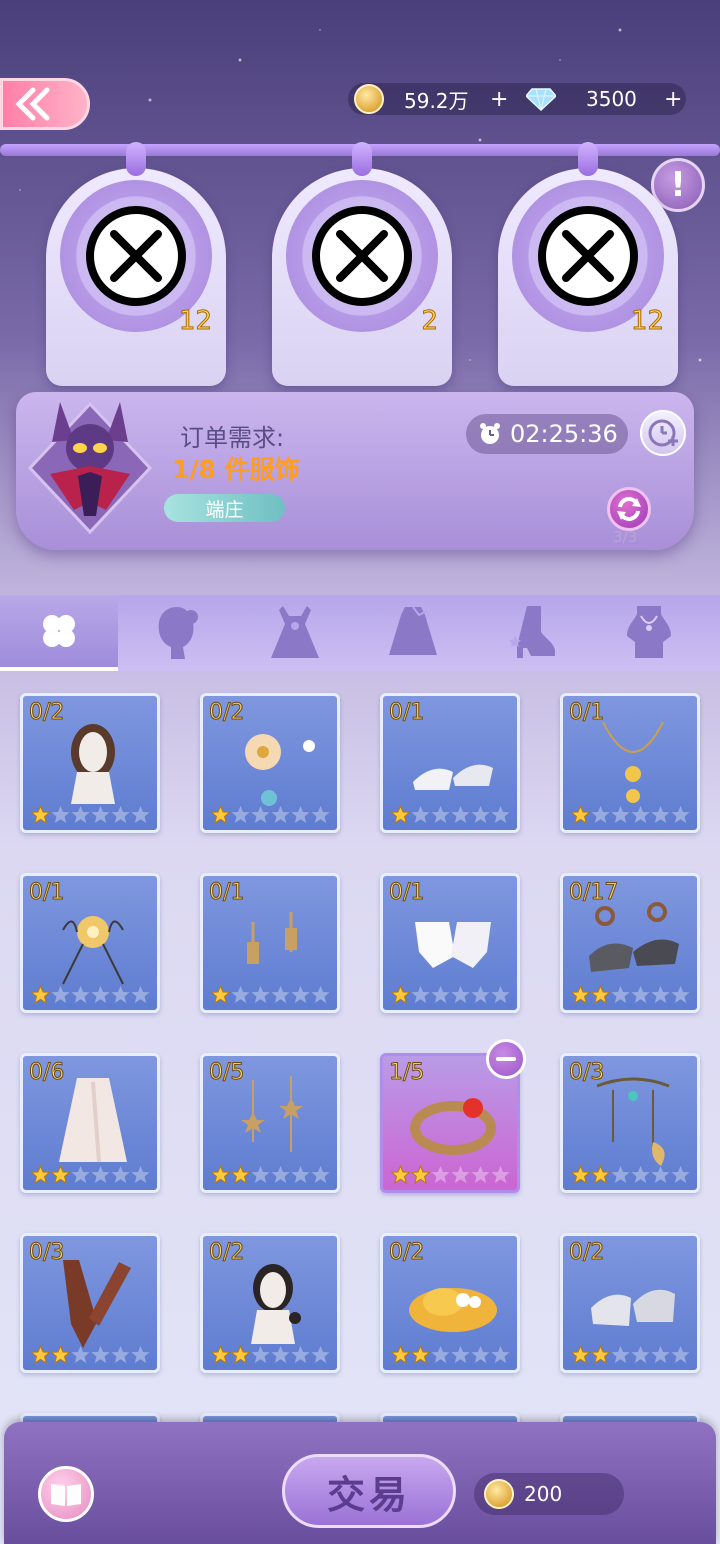 This screenshot has width=720, height=1544. Describe the element at coordinates (517, 99) in the screenshot. I see `currency-bar: 59.2万 + 3500 +` at that location.